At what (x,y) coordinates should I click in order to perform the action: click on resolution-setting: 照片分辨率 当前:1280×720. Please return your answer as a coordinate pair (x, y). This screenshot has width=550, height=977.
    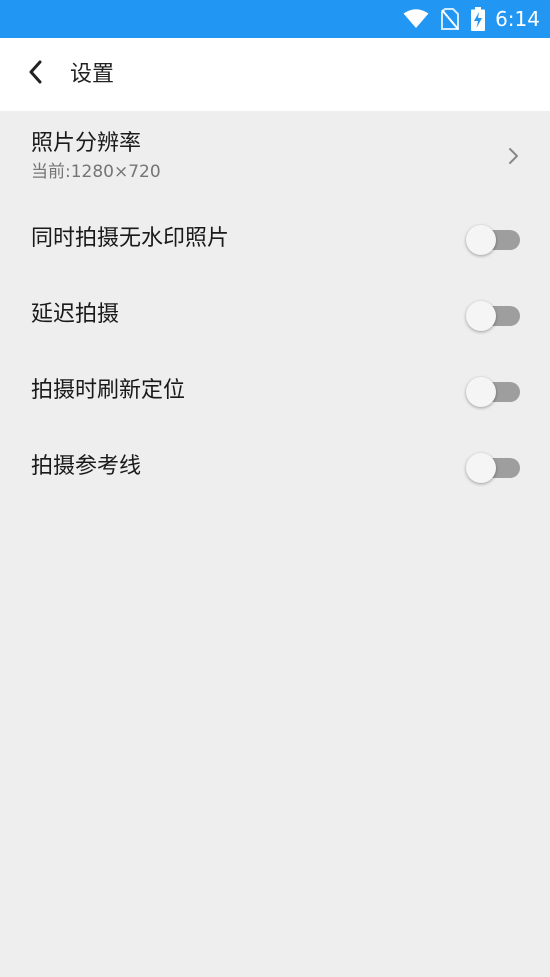
    Looking at the image, I should click on (275, 156).